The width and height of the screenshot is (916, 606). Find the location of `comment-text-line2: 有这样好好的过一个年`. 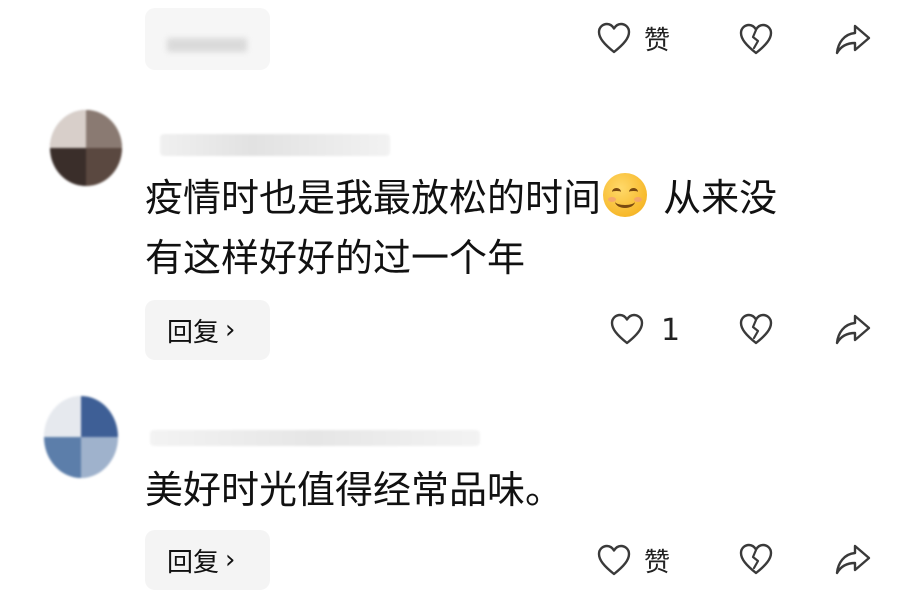

comment-text-line2: 有这样好好的过一个年 is located at coordinates (505, 258).